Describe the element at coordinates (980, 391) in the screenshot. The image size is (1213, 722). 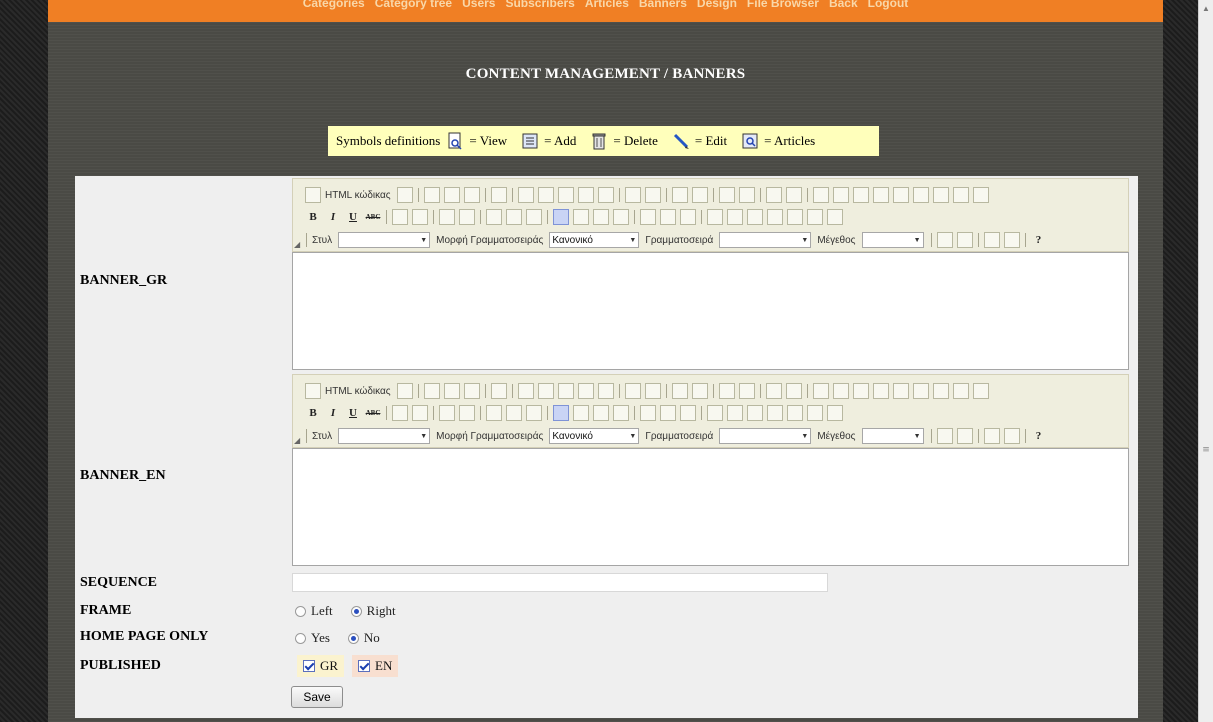
I see `hidden-field-icon` at that location.